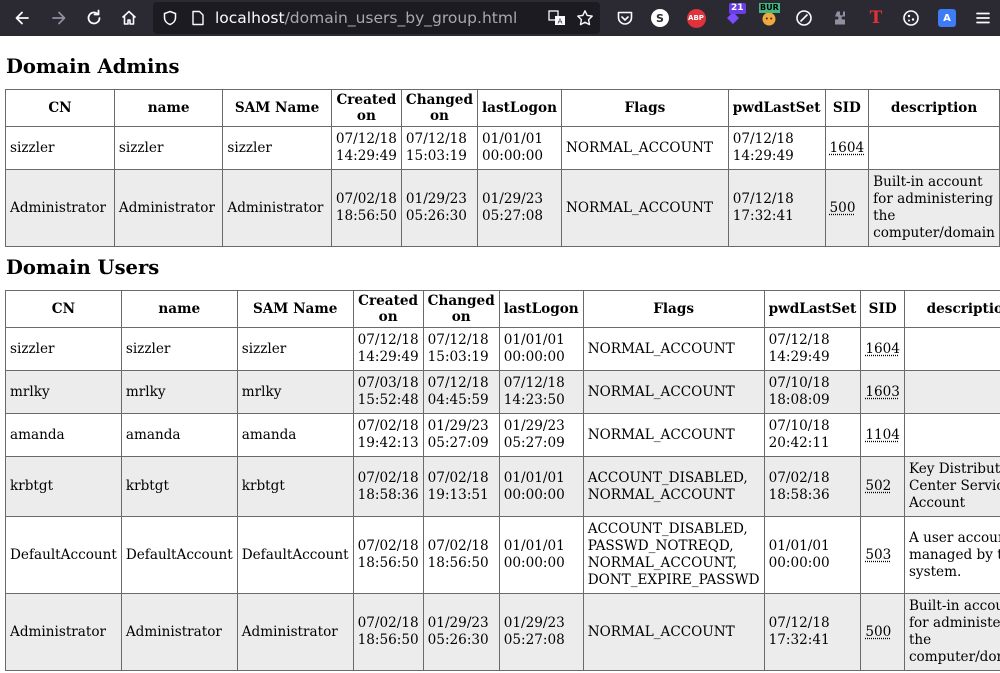 This screenshot has height=673, width=1000. Describe the element at coordinates (878, 555) in the screenshot. I see `sid-value: 503` at that location.